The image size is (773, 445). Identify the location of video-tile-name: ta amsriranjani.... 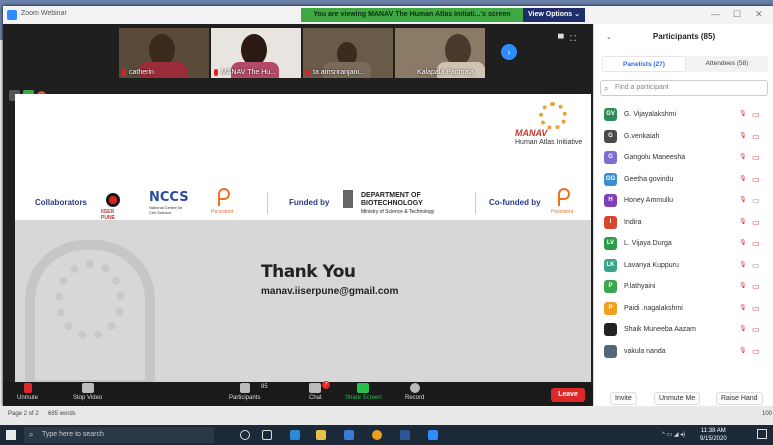
(339, 72).